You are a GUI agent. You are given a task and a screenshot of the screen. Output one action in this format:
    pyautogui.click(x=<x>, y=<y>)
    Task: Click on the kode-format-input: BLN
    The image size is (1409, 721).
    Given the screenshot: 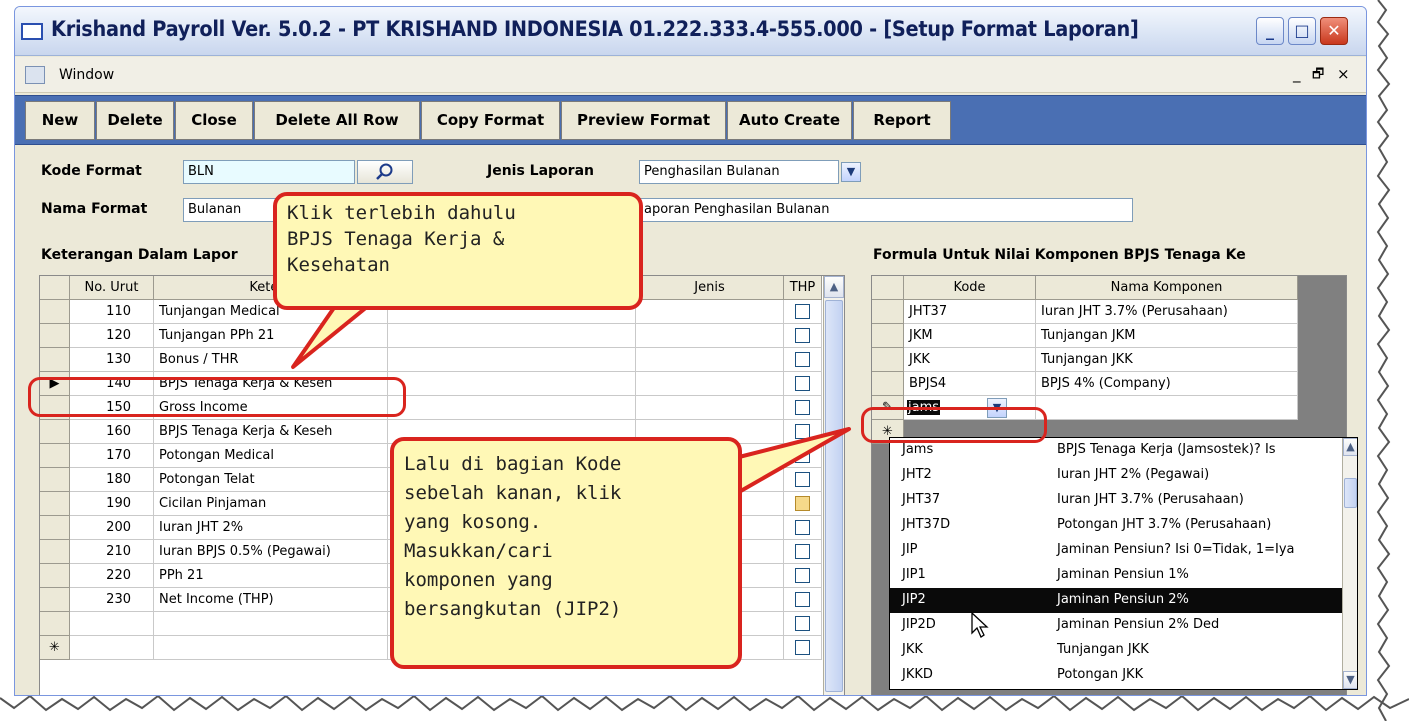 What is the action you would take?
    pyautogui.click(x=269, y=172)
    